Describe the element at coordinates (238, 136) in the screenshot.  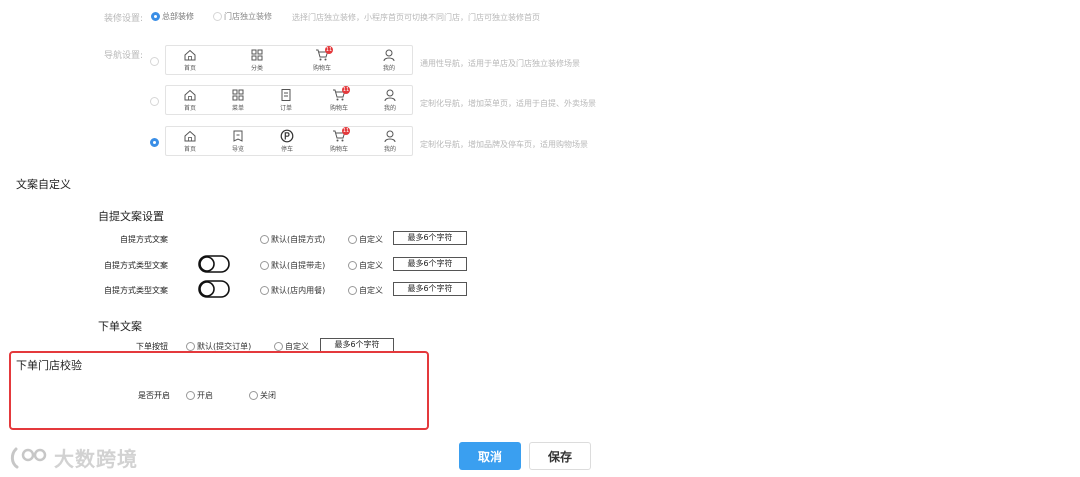
I see `guide-icon` at that location.